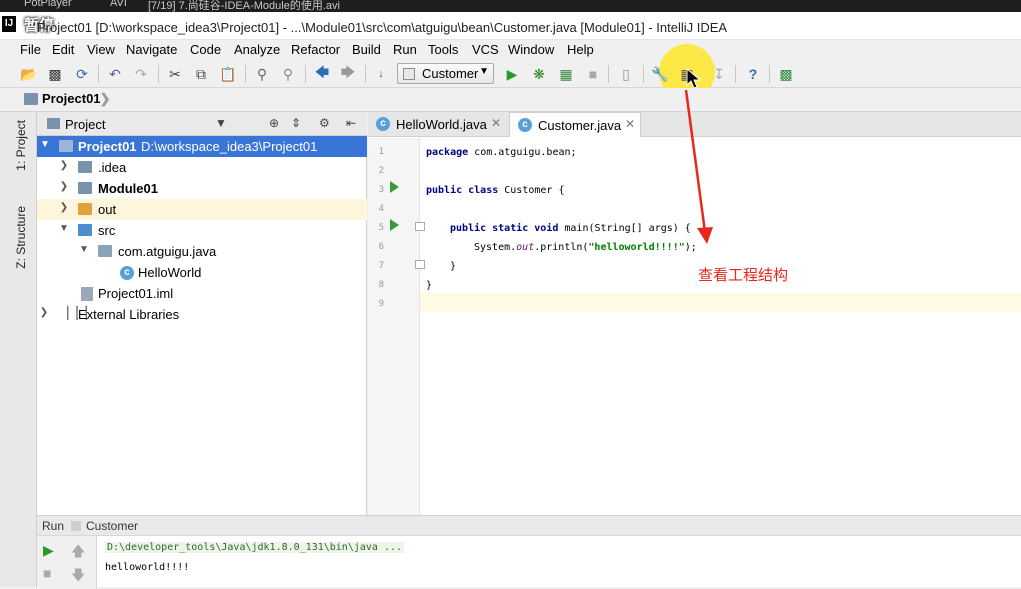 The width and height of the screenshot is (1021, 589). What do you see at coordinates (202, 209) in the screenshot?
I see `tree-row-out: ❯ out` at bounding box center [202, 209].